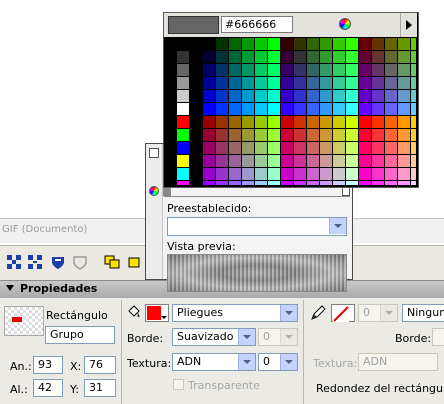  What do you see at coordinates (235, 313) in the screenshot?
I see `fill-type-select: Pliegues` at bounding box center [235, 313].